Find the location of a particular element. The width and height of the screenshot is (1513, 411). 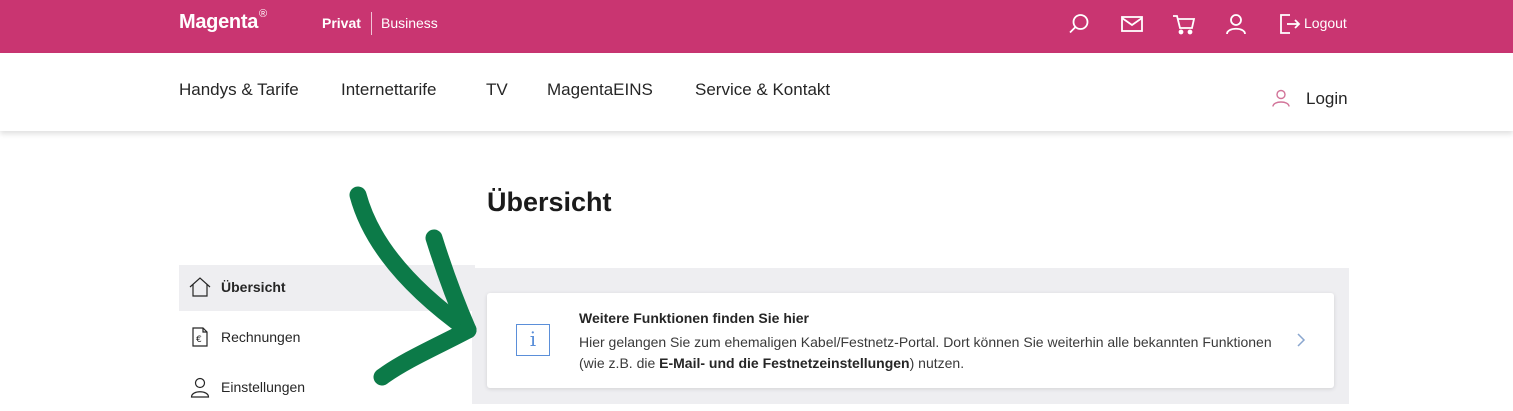

info-card-title: Weitere Funktionen finden Sie hier is located at coordinates (694, 318).